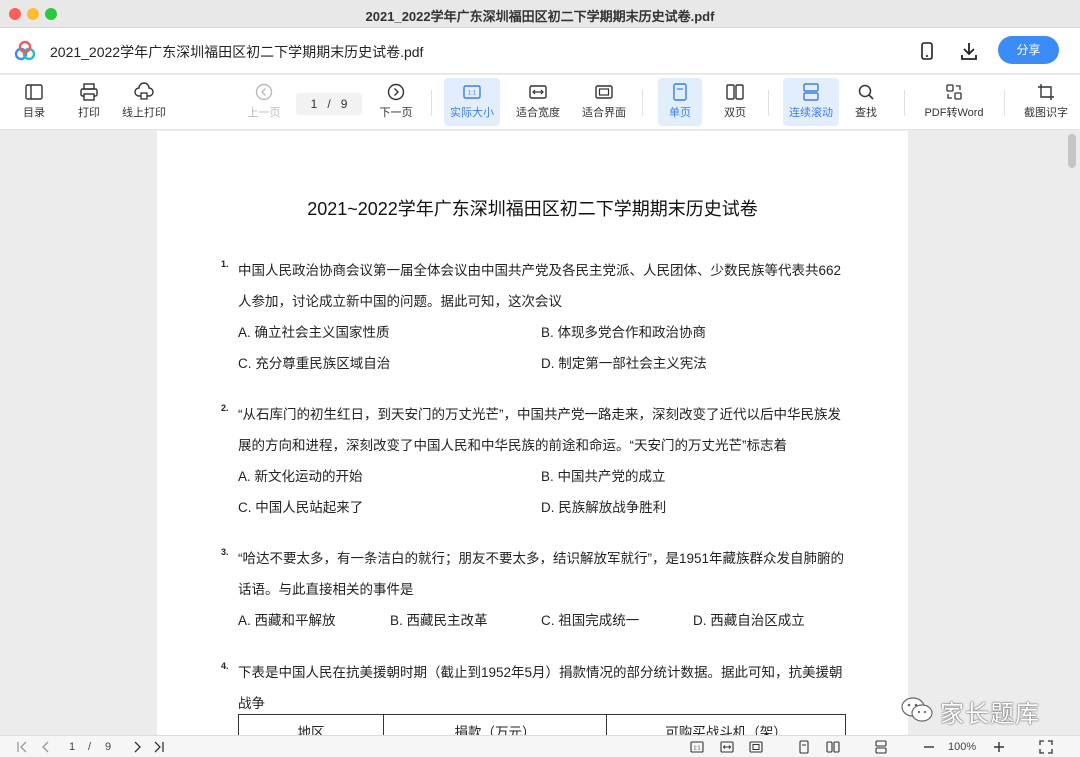 The image size is (1080, 757). I want to click on app-header: 2021_2022学年广东深圳福田区初二下学期期末历史试卷.pdf 分享, so click(540, 51).